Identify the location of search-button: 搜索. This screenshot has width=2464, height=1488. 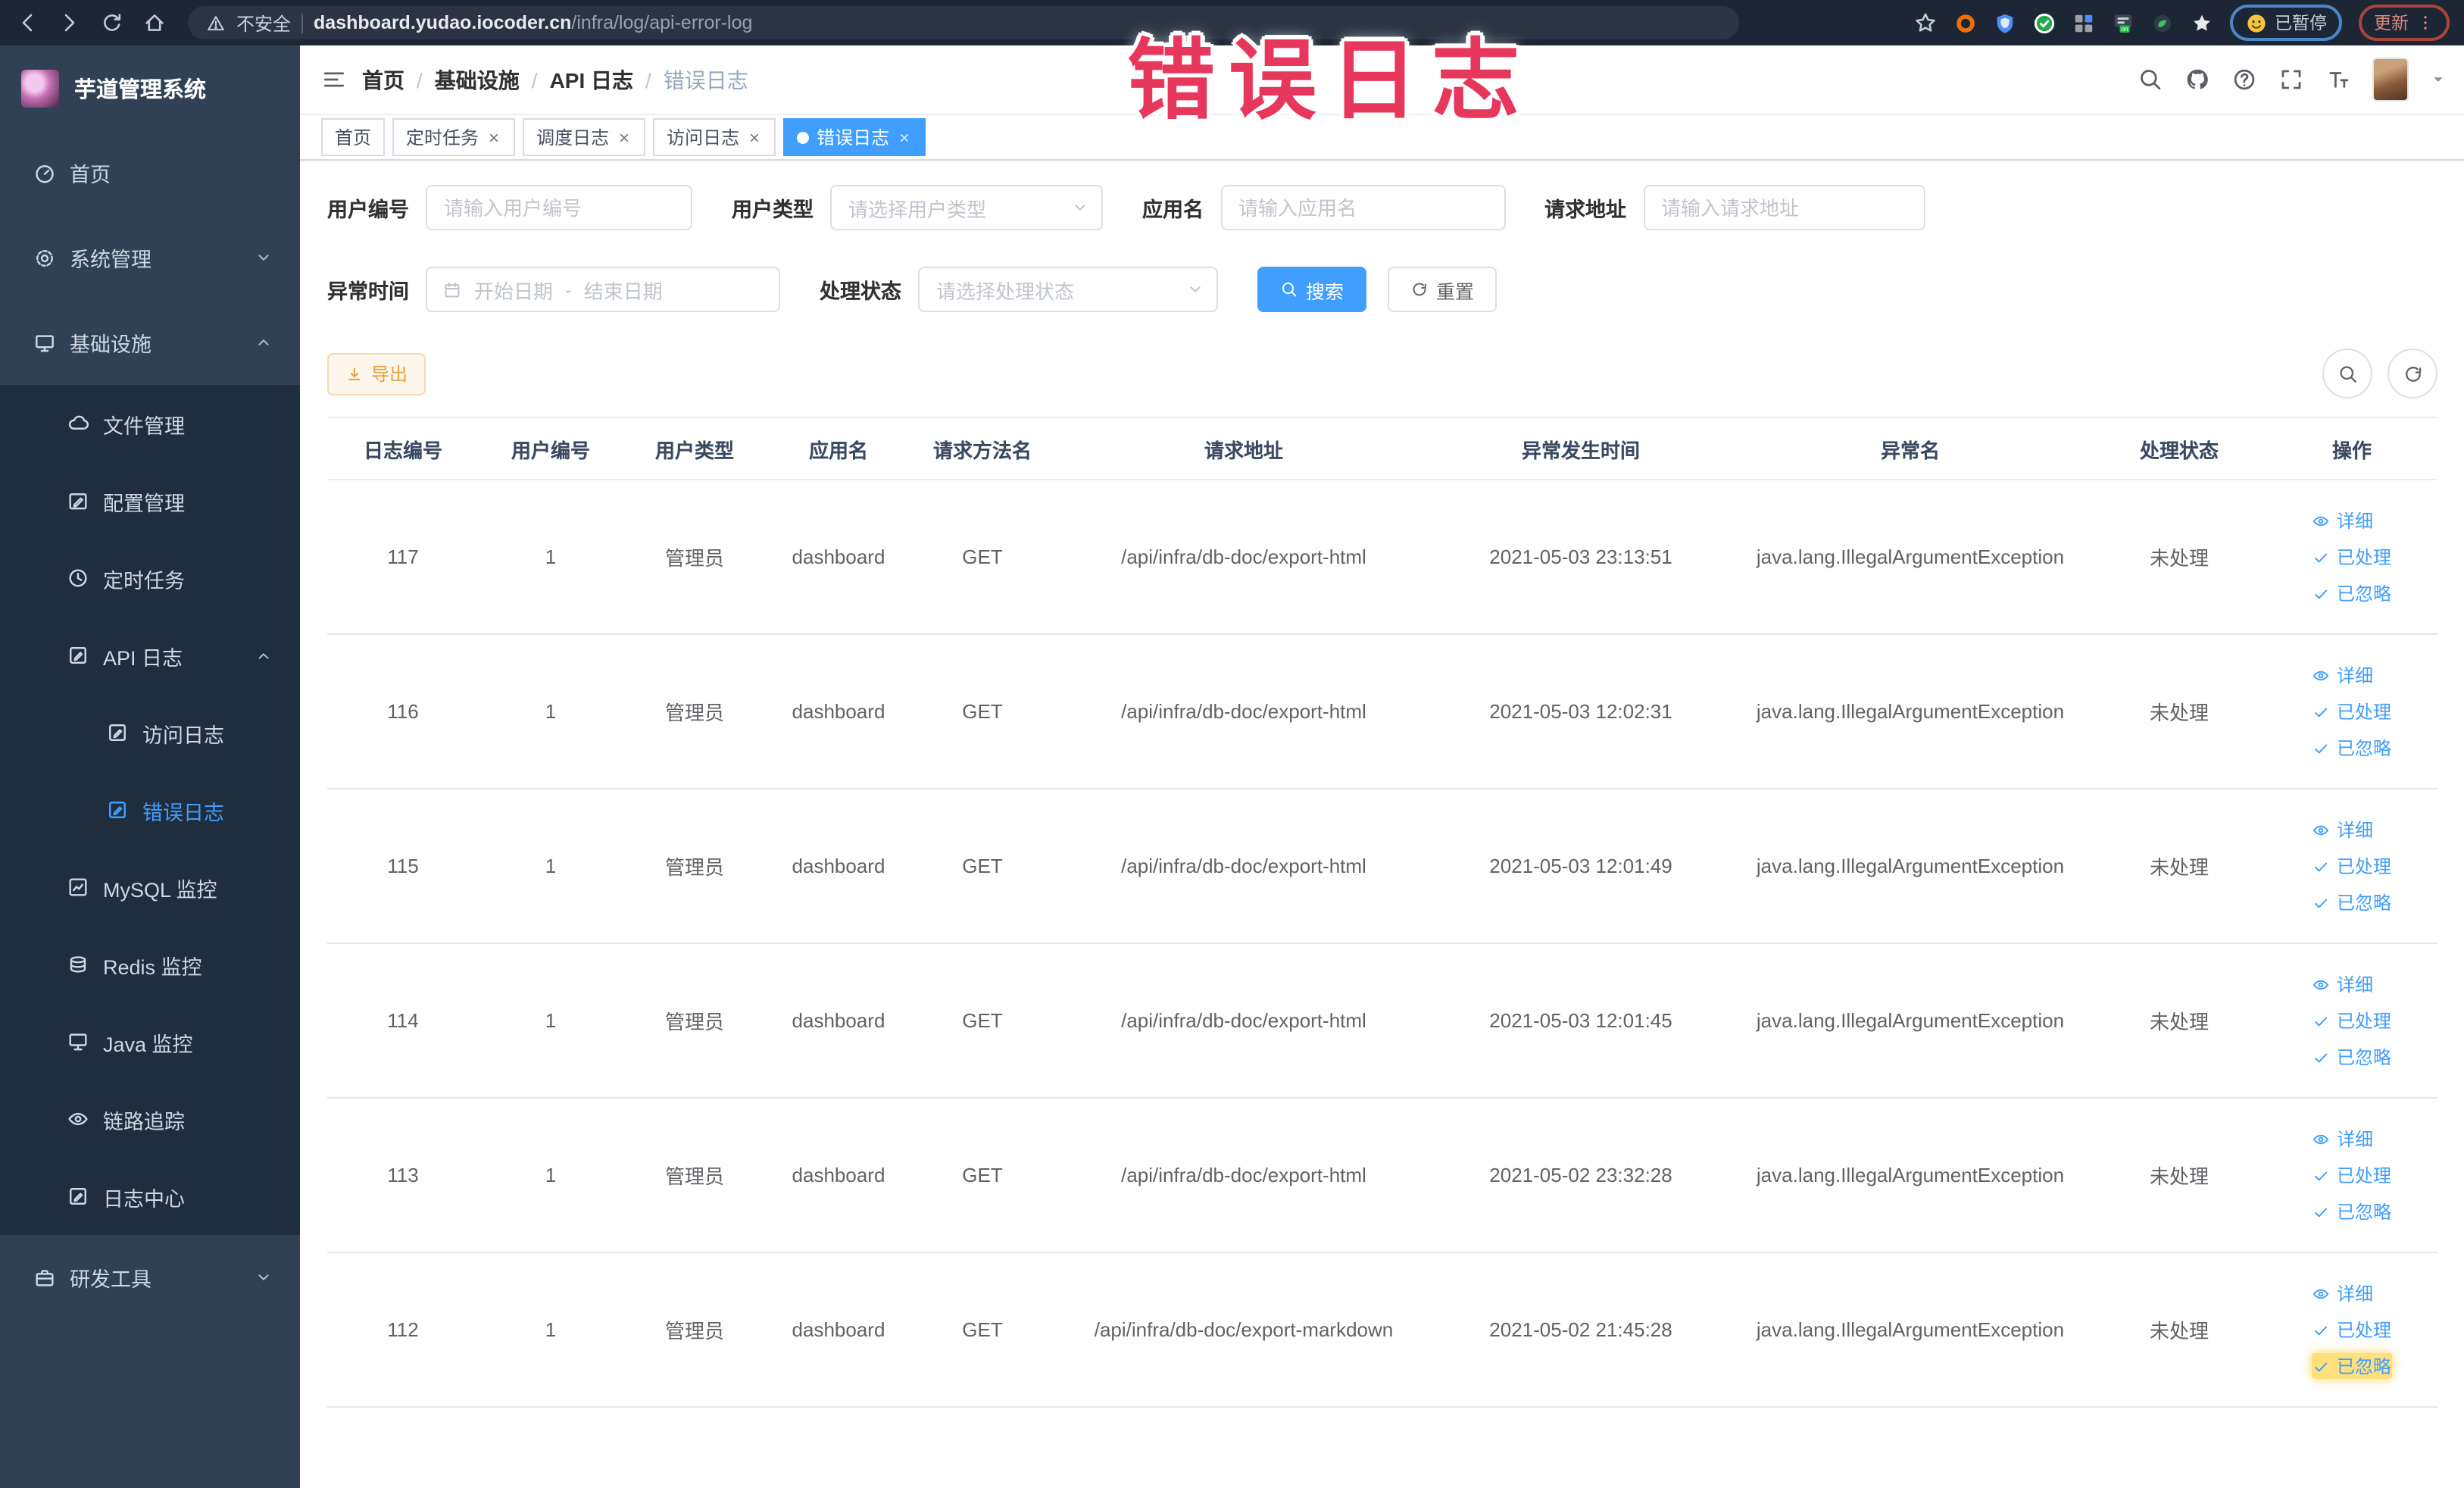
(1312, 289).